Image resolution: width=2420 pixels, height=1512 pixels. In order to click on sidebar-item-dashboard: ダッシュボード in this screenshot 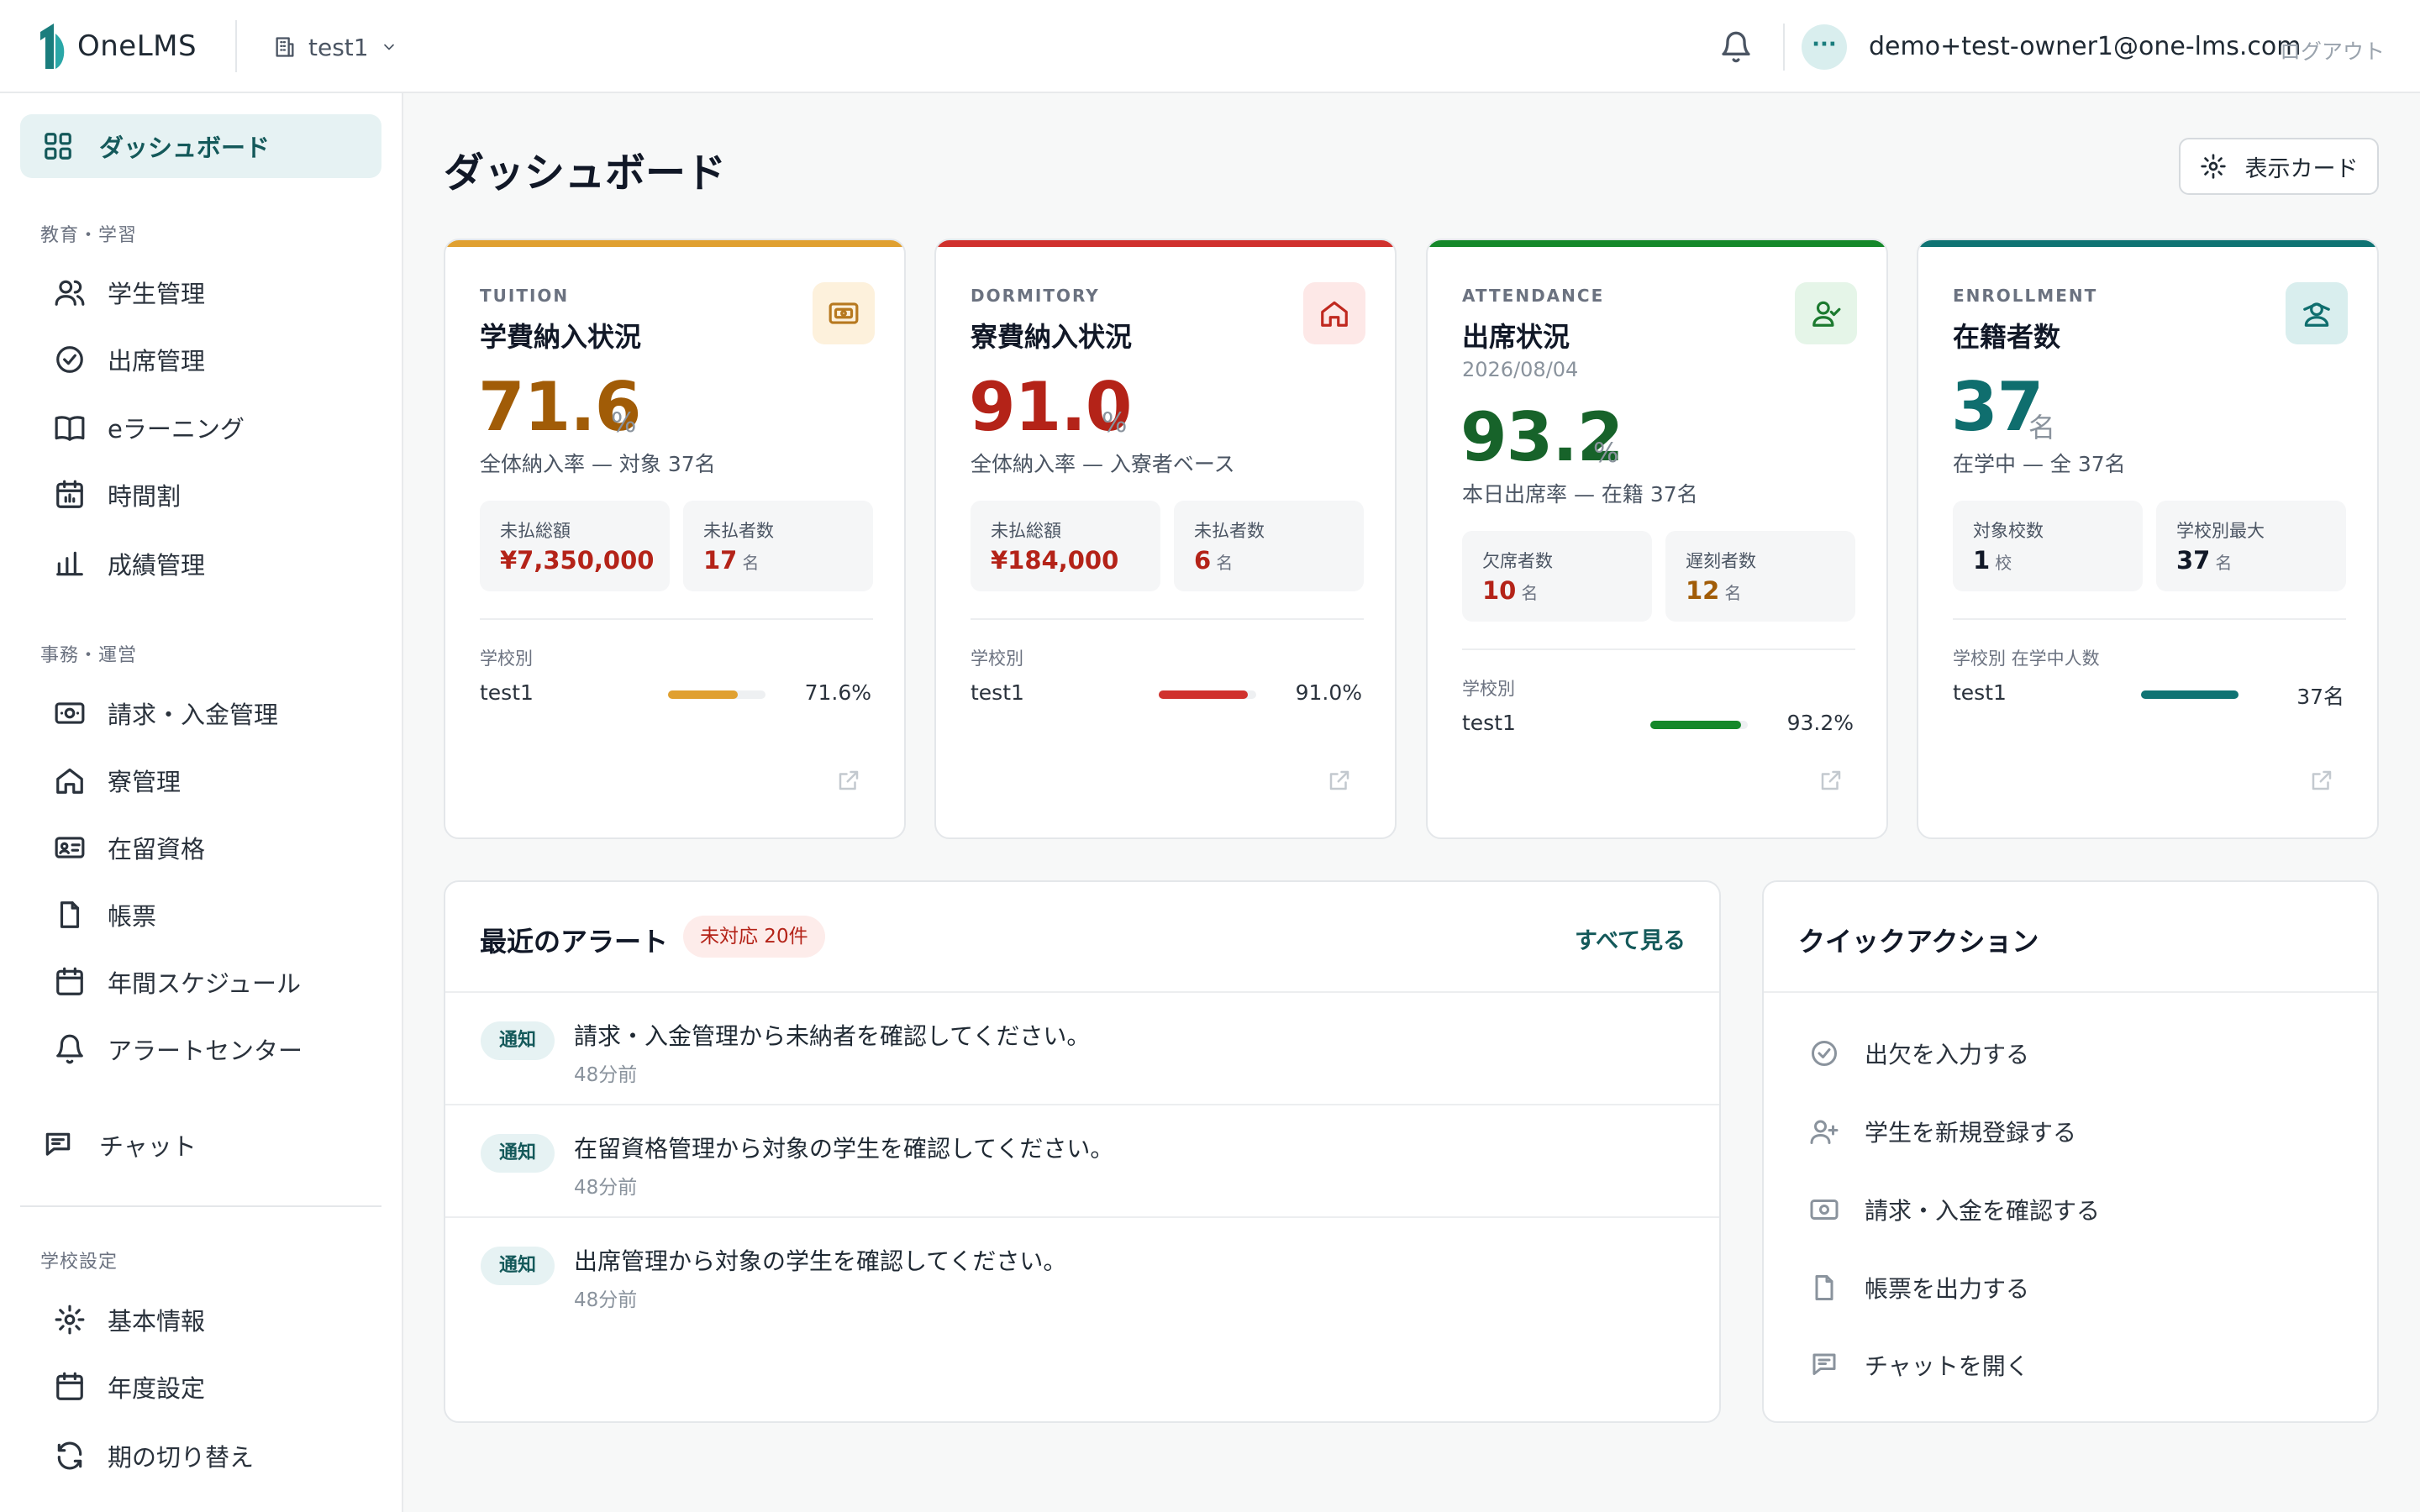, I will do `click(200, 146)`.